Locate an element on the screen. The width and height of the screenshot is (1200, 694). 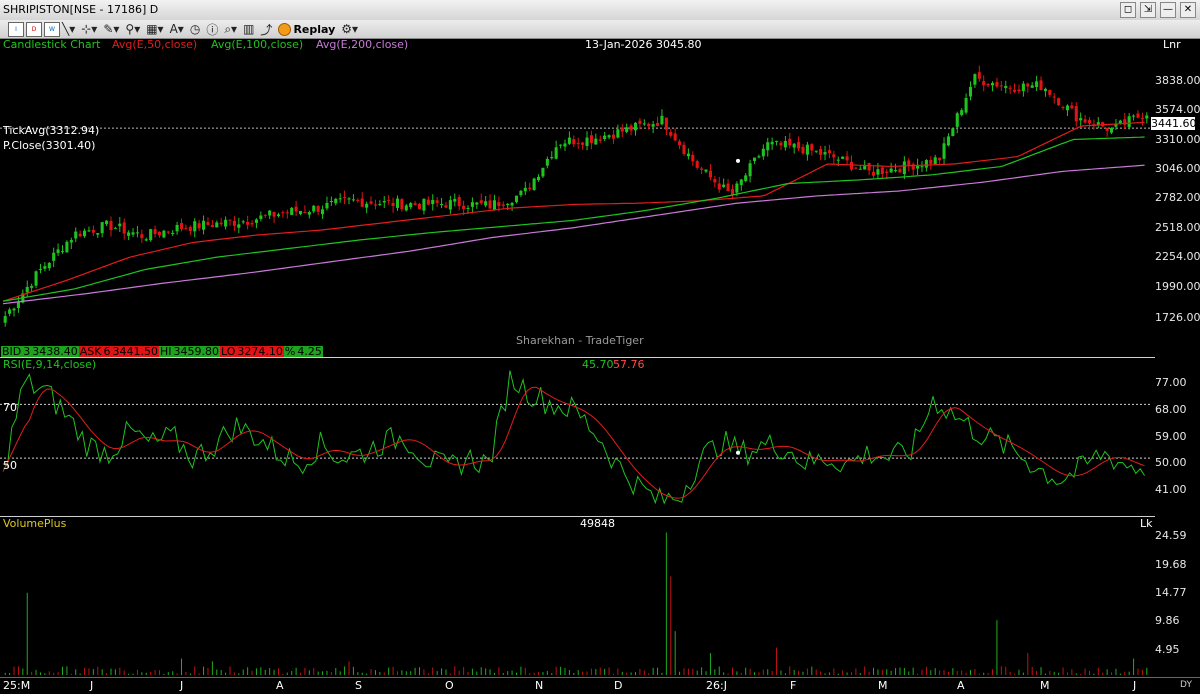
indicator-icon: ▥ is located at coordinates (248, 29).